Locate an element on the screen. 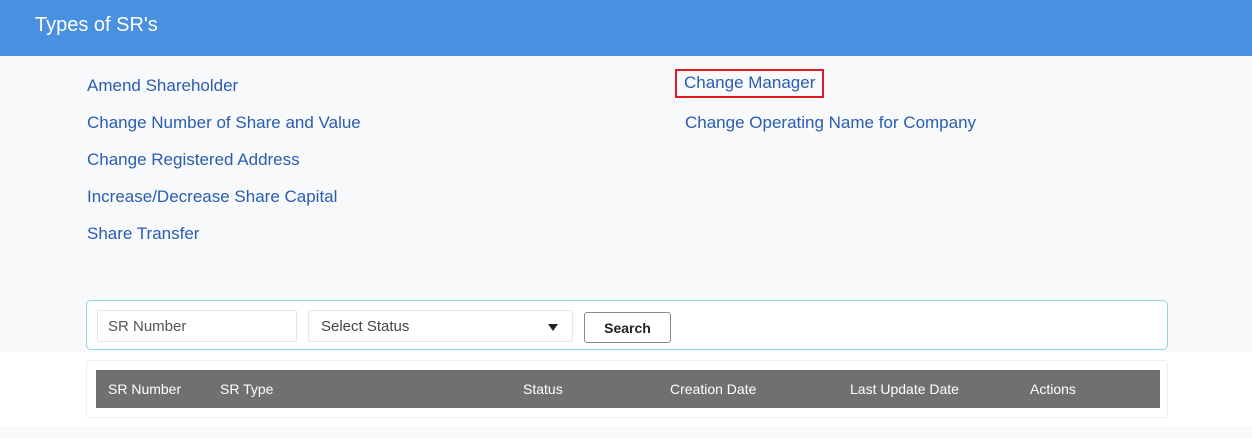  sr-link-share-transfer: Share Transfer is located at coordinates (143, 234).